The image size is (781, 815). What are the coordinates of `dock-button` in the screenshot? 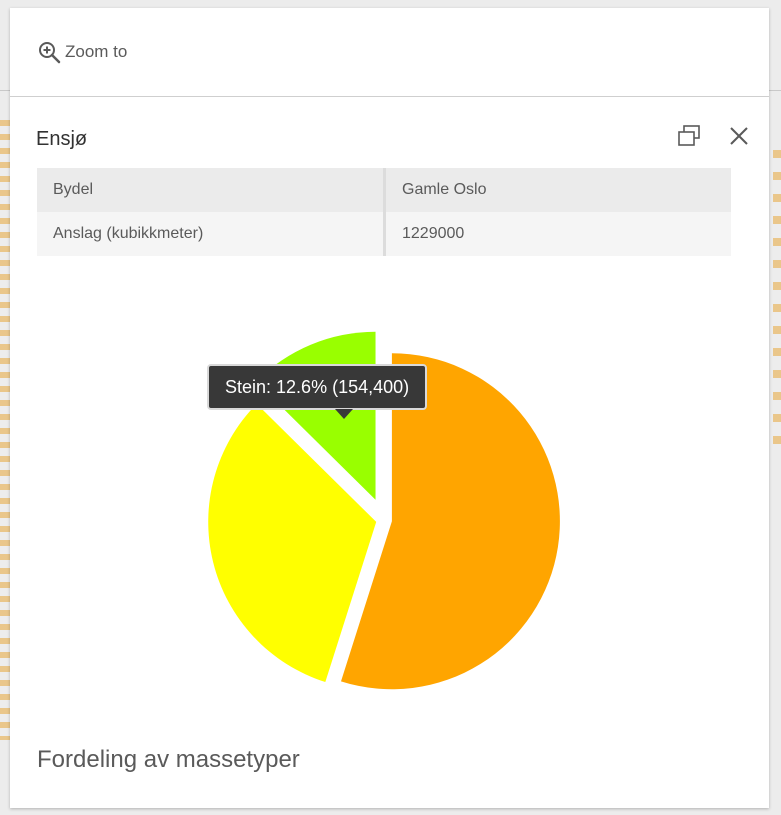 It's located at (689, 136).